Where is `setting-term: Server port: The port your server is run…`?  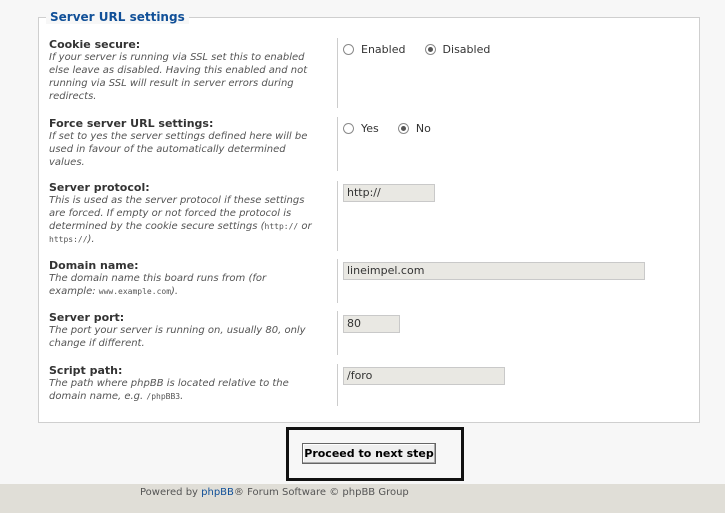 setting-term: Server port: The port your server is run… is located at coordinates (193, 333).